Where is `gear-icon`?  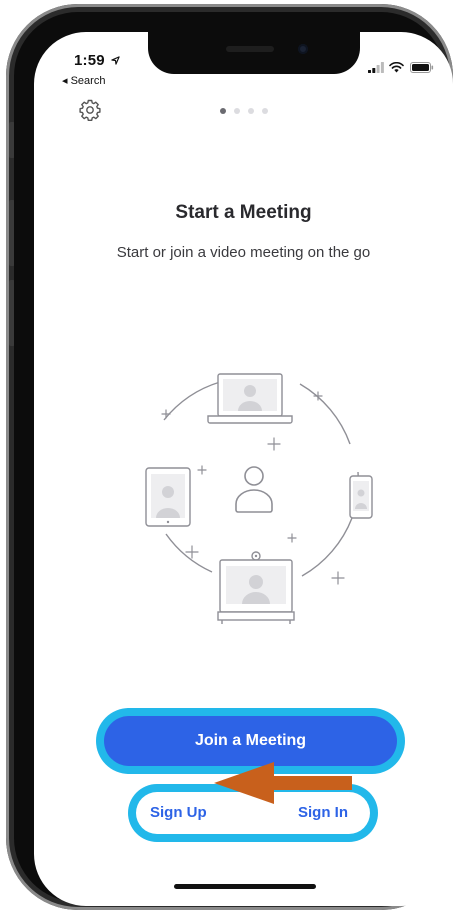 gear-icon is located at coordinates (90, 110).